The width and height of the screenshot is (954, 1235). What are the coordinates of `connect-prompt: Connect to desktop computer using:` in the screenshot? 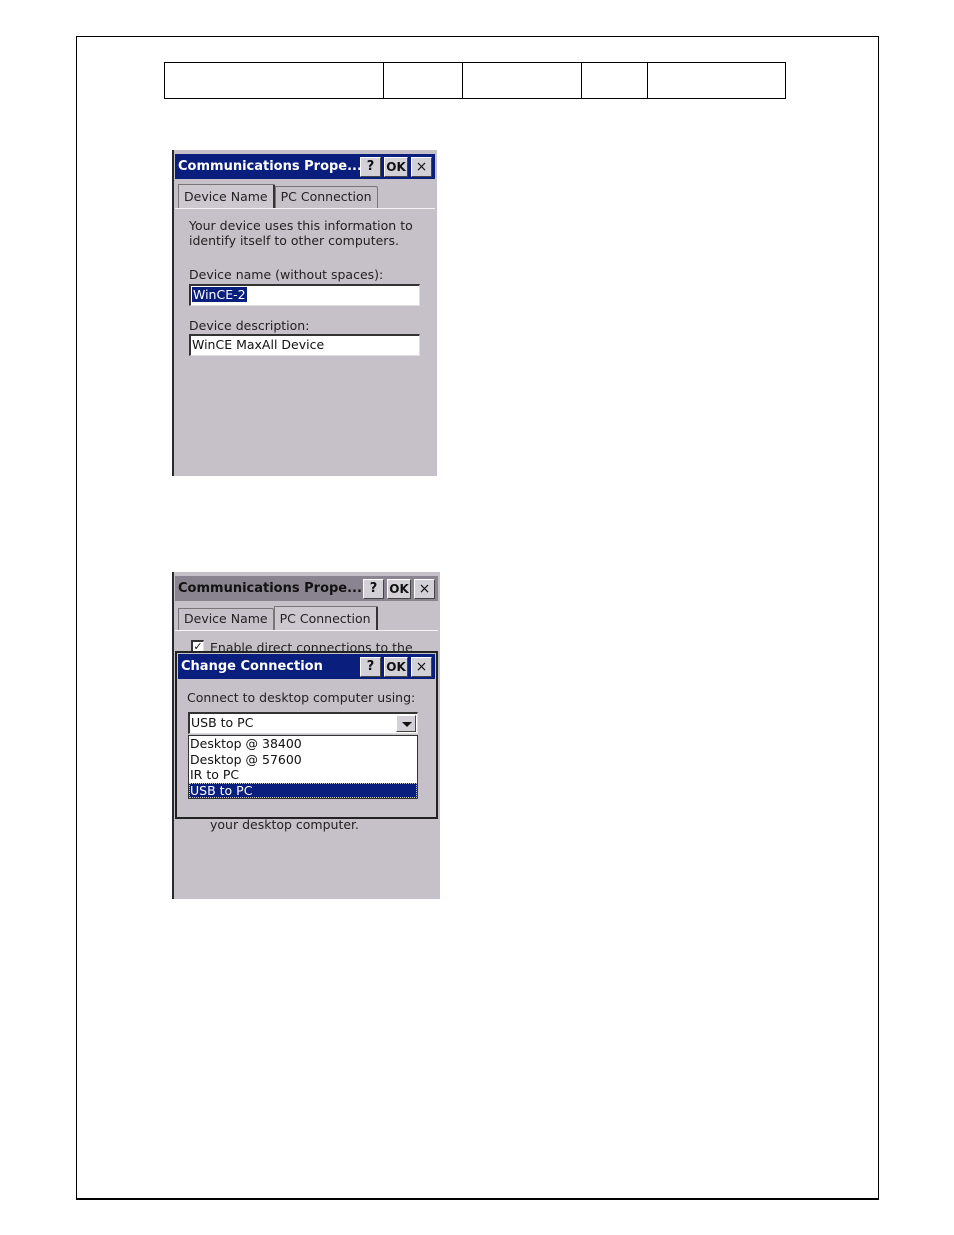 It's located at (301, 697).